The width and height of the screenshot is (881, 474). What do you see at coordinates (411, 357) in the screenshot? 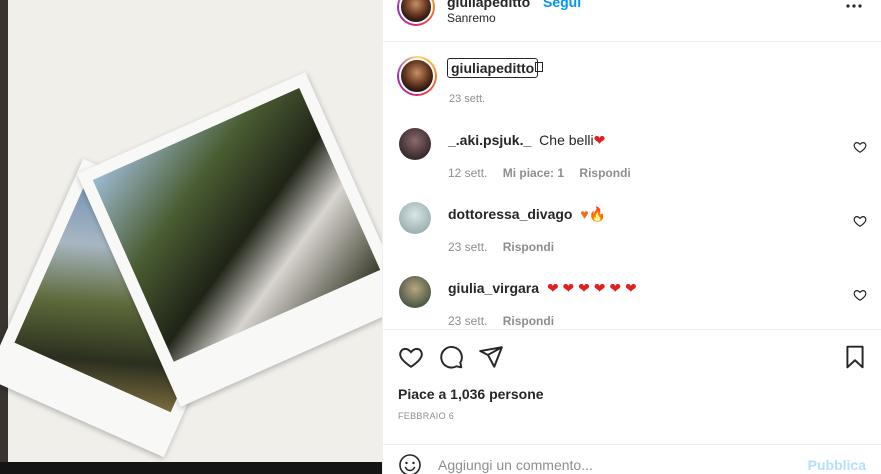
I see `heart-icon` at bounding box center [411, 357].